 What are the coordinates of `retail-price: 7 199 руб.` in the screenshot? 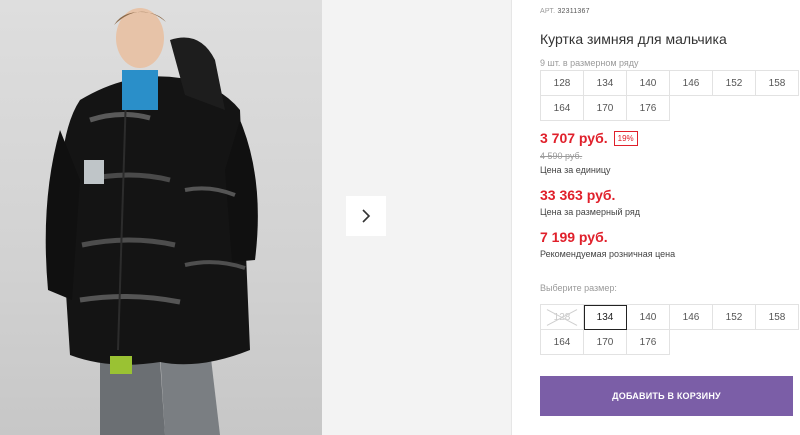 It's located at (574, 237).